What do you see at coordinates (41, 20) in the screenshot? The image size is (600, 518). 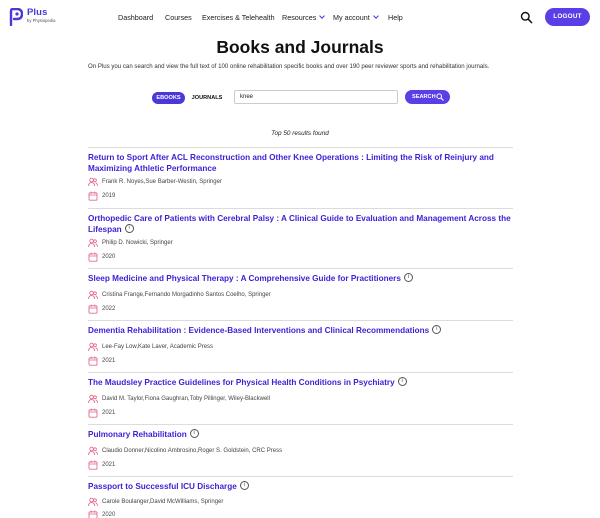 I see `logo-subtitle: by Physiopedia` at bounding box center [41, 20].